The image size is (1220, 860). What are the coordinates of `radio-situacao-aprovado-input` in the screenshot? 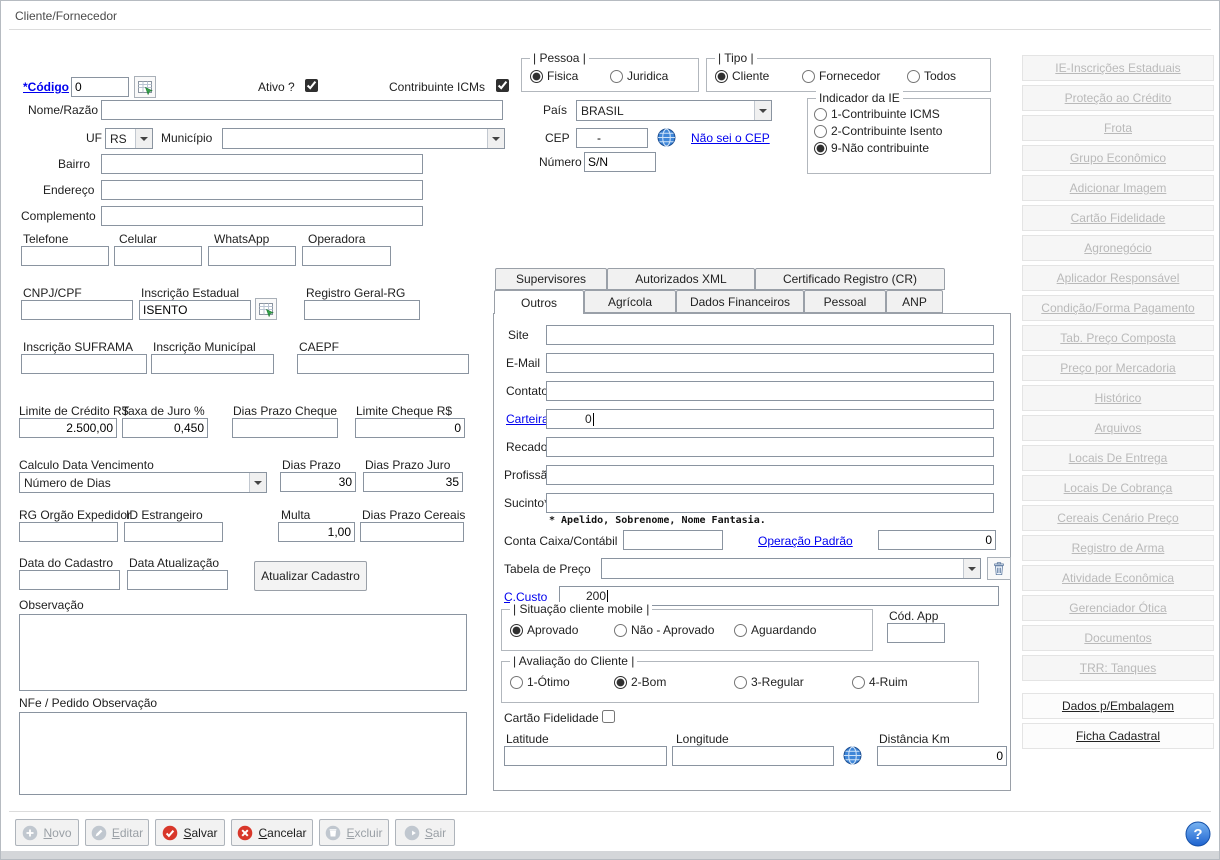 It's located at (516, 630).